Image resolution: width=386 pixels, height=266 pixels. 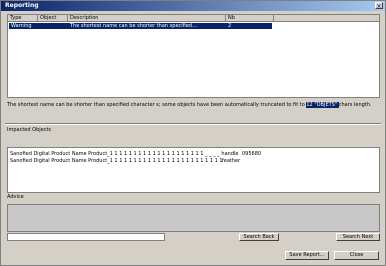 What do you see at coordinates (379, 6) in the screenshot?
I see `close-icon: ×` at bounding box center [379, 6].